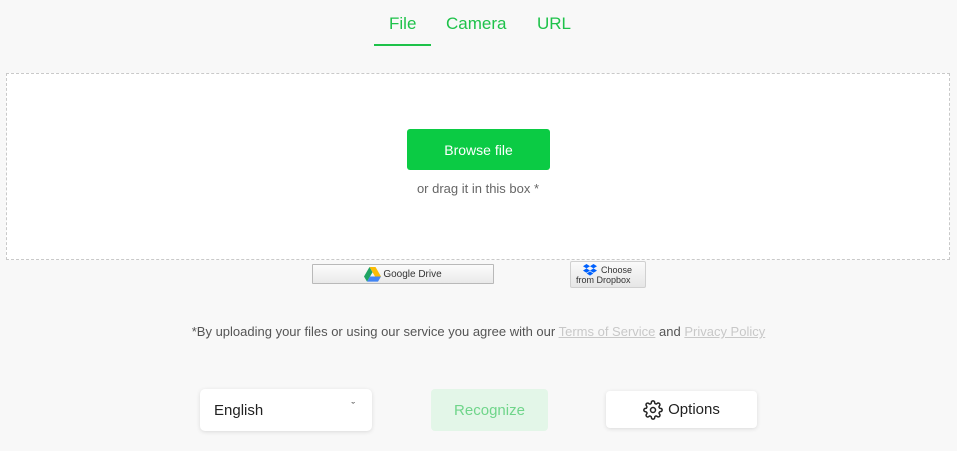  I want to click on chevron-down-icon: ˇ, so click(353, 407).